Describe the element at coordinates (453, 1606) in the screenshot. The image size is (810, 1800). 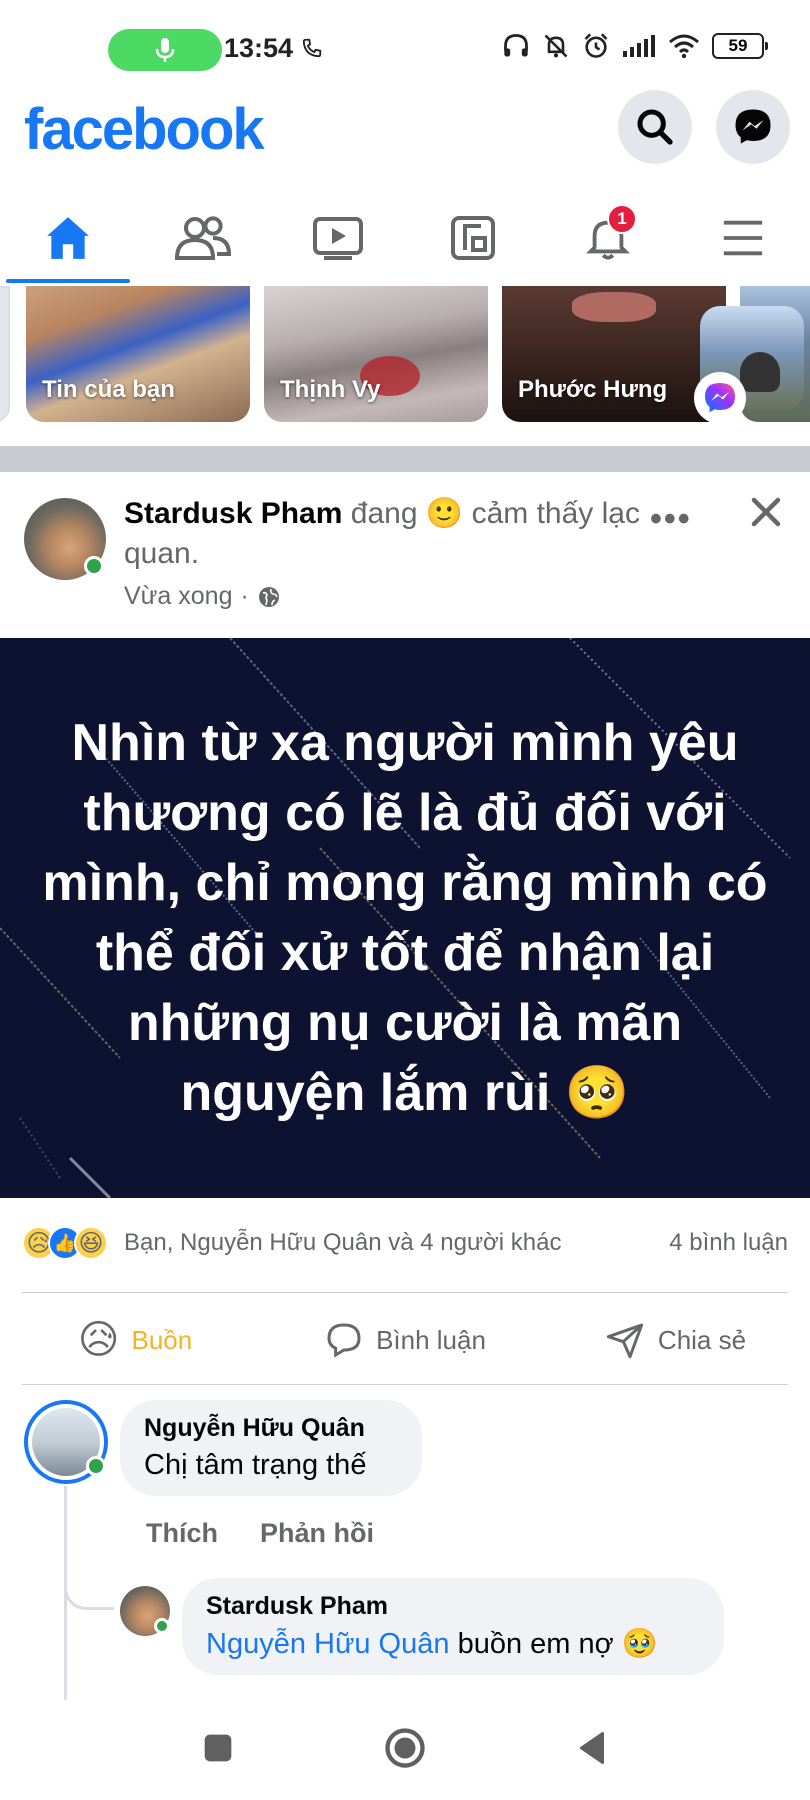
I see `reply-author: Stardusk Pham` at that location.